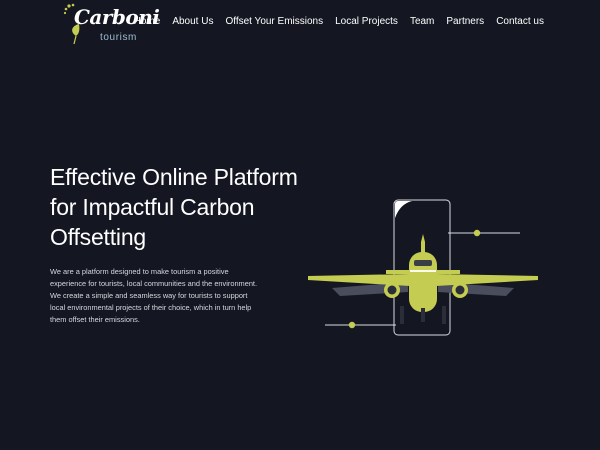  What do you see at coordinates (487, 280) in the screenshot?
I see `right-wing` at bounding box center [487, 280].